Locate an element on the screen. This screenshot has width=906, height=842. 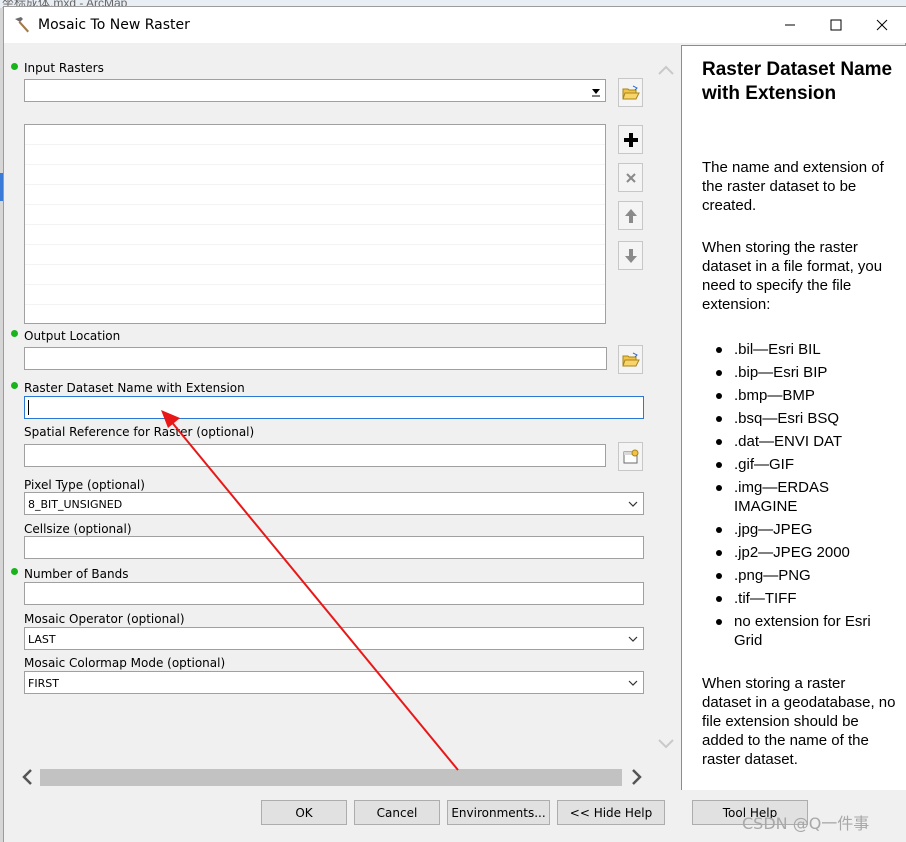
dropdown-arrow-icon is located at coordinates (596, 93).